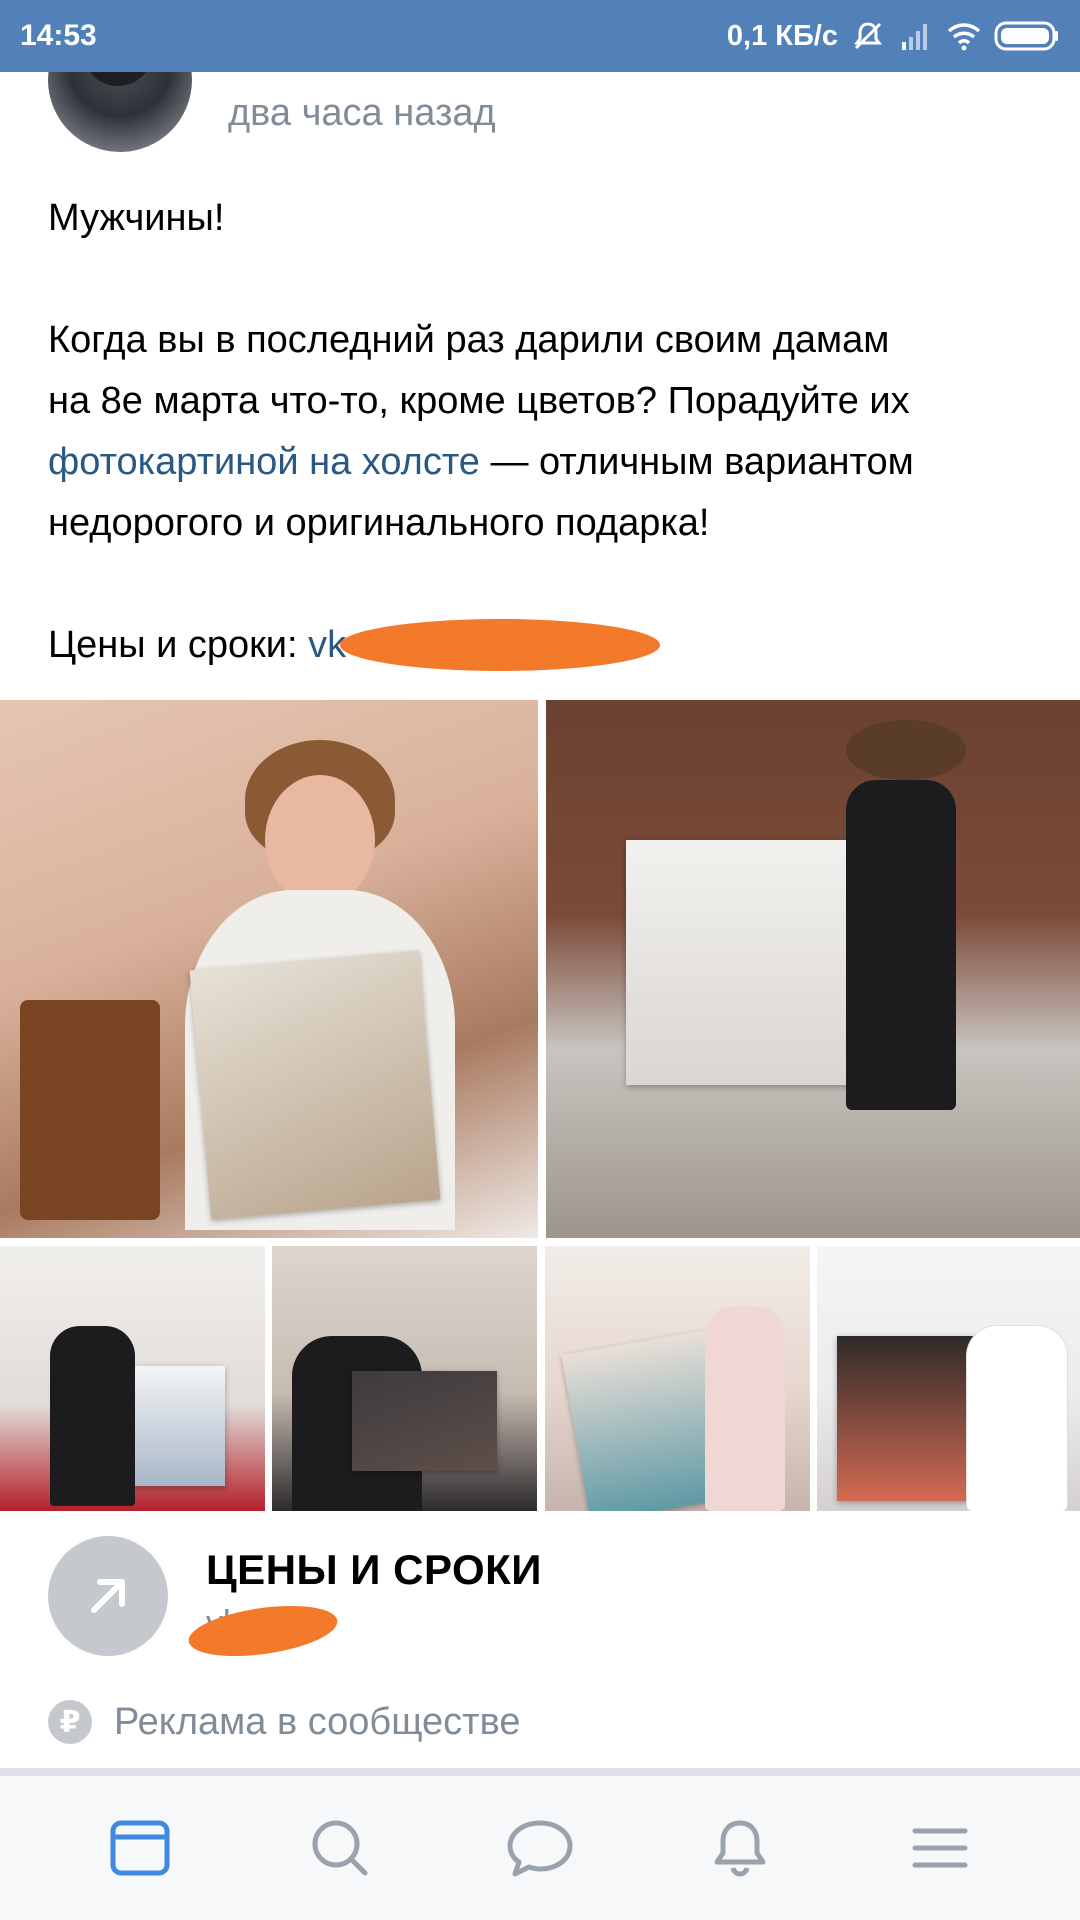 This screenshot has height=1920, width=1080. What do you see at coordinates (178, 645) in the screenshot?
I see `prices-label: Цены и сроки:` at bounding box center [178, 645].